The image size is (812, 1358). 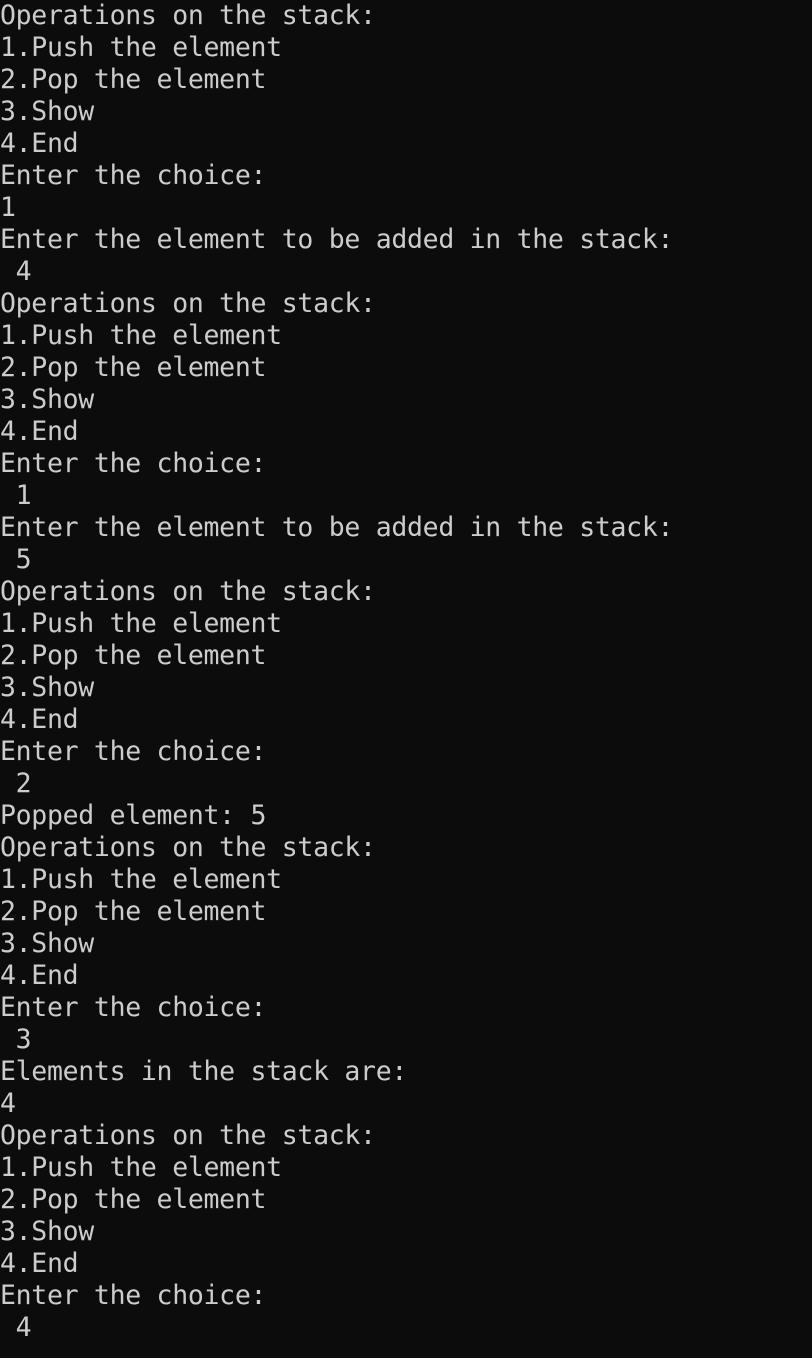 What do you see at coordinates (204, 1071) in the screenshot?
I see `console-line: Elements in the stack are:` at bounding box center [204, 1071].